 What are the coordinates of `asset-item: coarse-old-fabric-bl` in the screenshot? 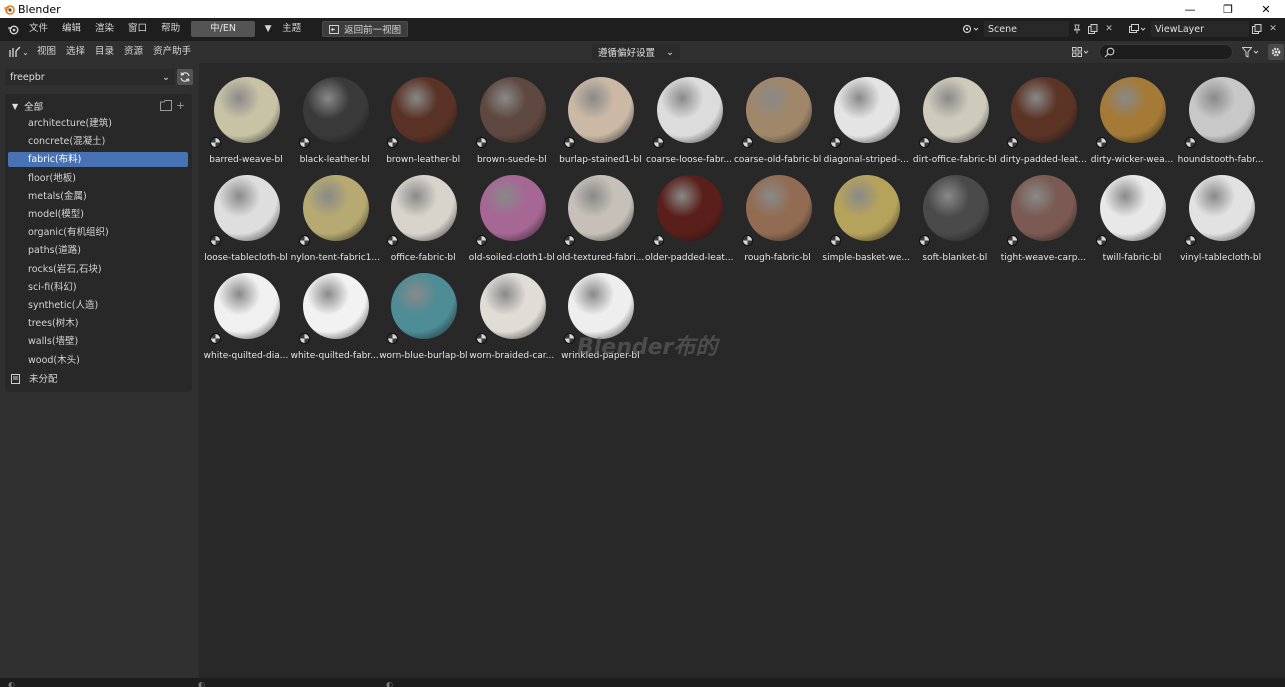 It's located at (778, 117).